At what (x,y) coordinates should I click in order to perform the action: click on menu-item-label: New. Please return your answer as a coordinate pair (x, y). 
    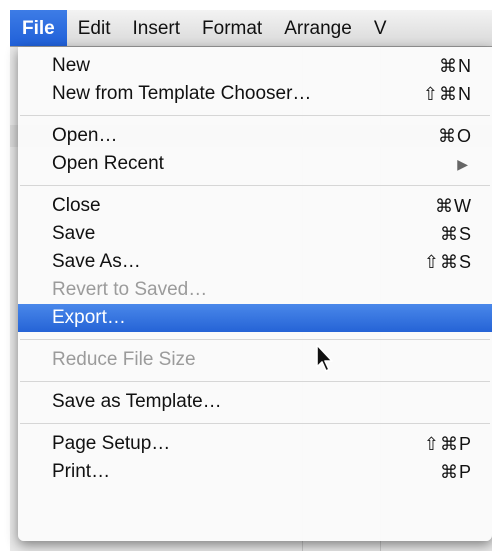
    Looking at the image, I should click on (71, 65).